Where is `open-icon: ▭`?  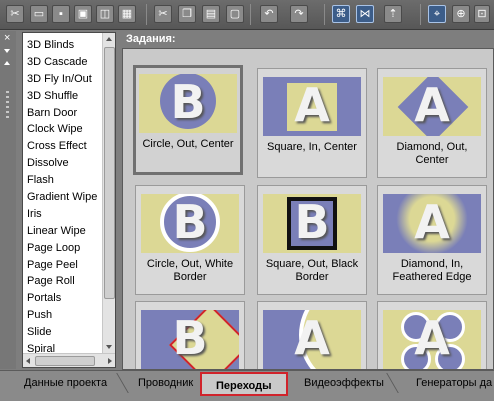
open-icon: ▭ is located at coordinates (39, 14).